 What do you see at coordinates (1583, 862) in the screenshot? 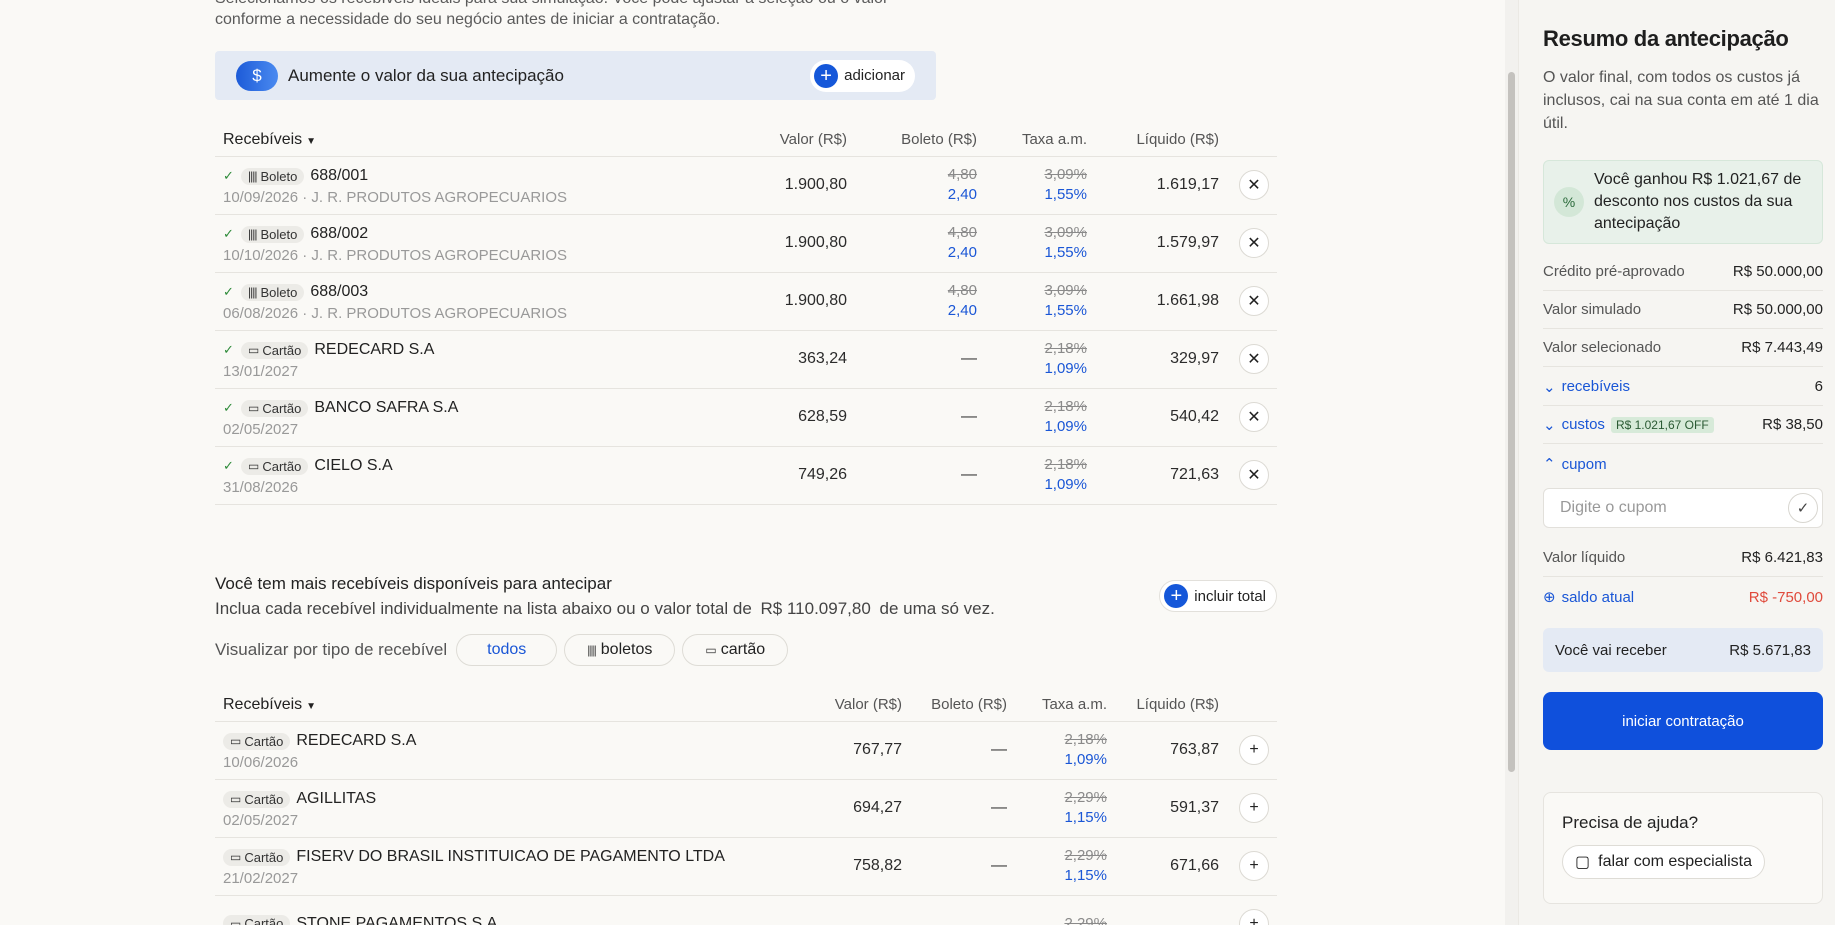
I see `chat-icon: ▢` at bounding box center [1583, 862].